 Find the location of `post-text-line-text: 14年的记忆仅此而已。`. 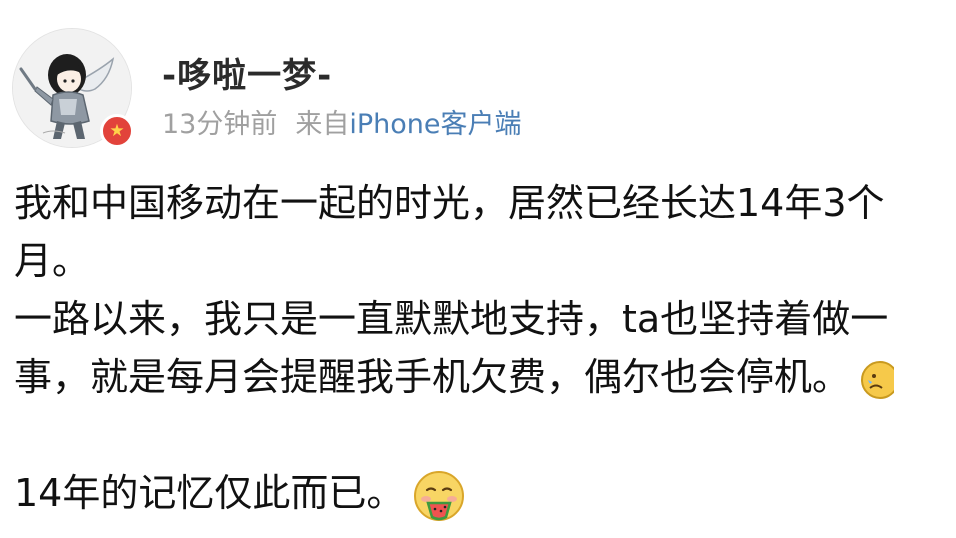

post-text-line-text: 14年的记忆仅此而已。 is located at coordinates (209, 493).